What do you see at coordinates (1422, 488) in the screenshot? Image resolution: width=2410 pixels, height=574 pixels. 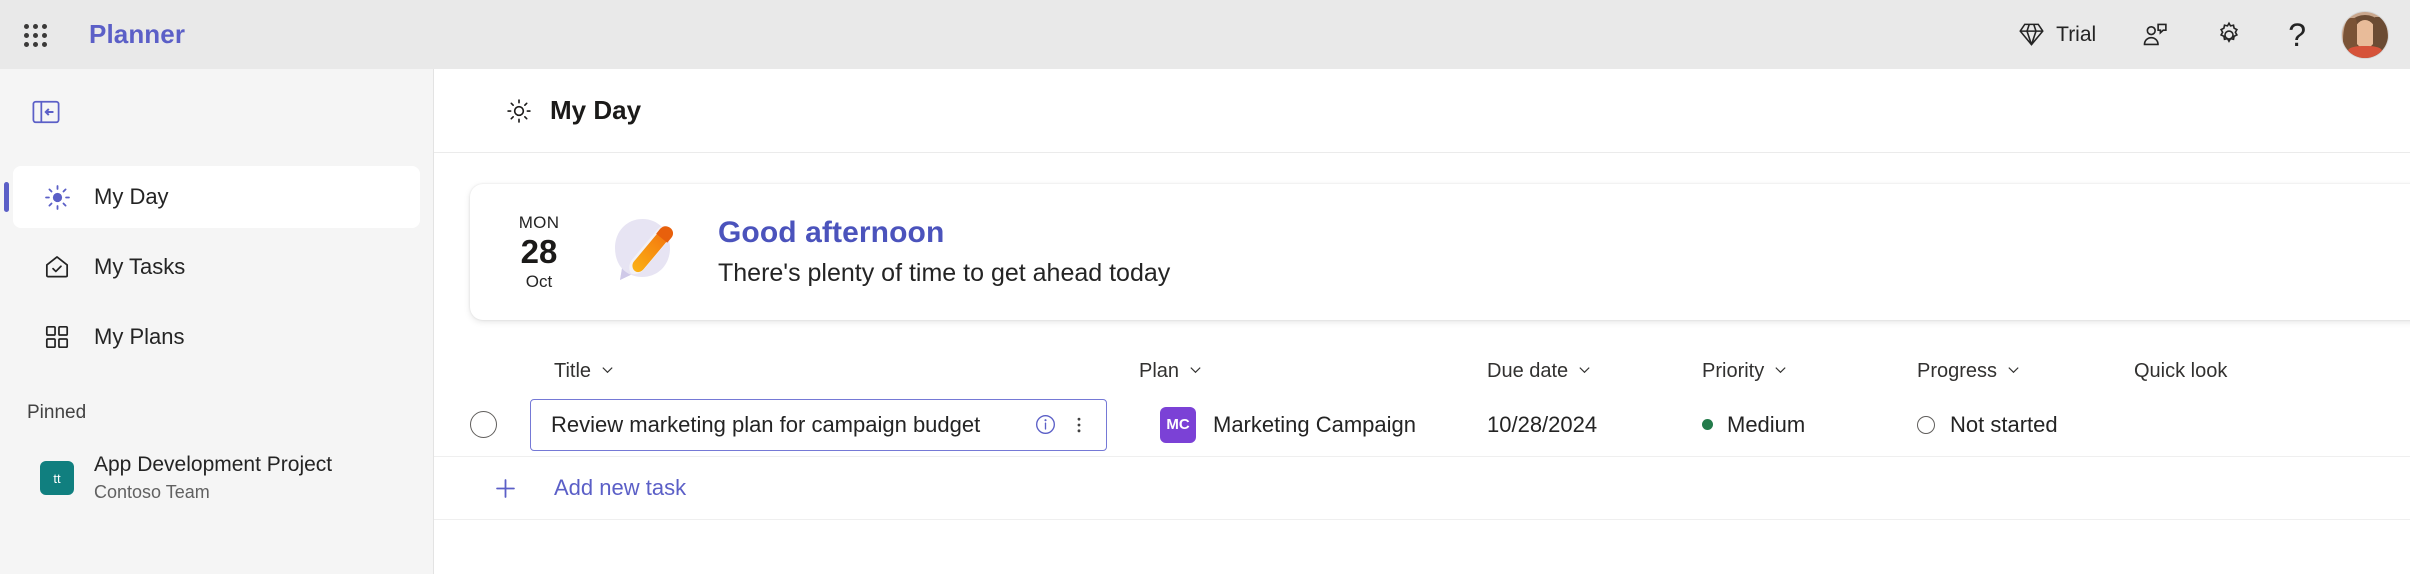 I see `add-new-task-button: Add new task` at bounding box center [1422, 488].